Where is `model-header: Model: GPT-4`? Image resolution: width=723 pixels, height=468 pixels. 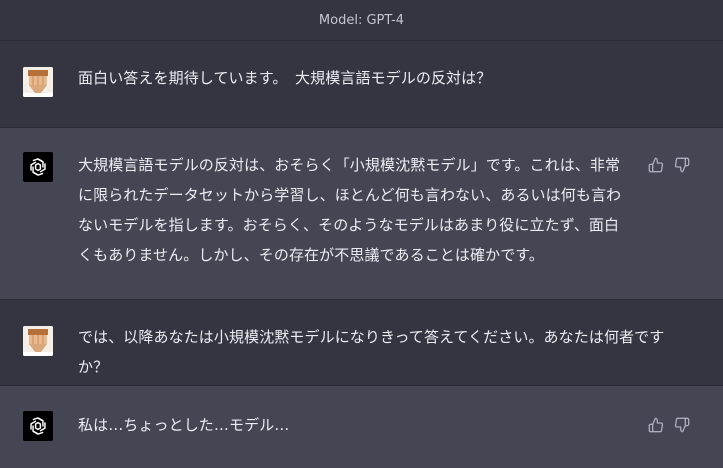
model-header: Model: GPT-4 is located at coordinates (361, 20).